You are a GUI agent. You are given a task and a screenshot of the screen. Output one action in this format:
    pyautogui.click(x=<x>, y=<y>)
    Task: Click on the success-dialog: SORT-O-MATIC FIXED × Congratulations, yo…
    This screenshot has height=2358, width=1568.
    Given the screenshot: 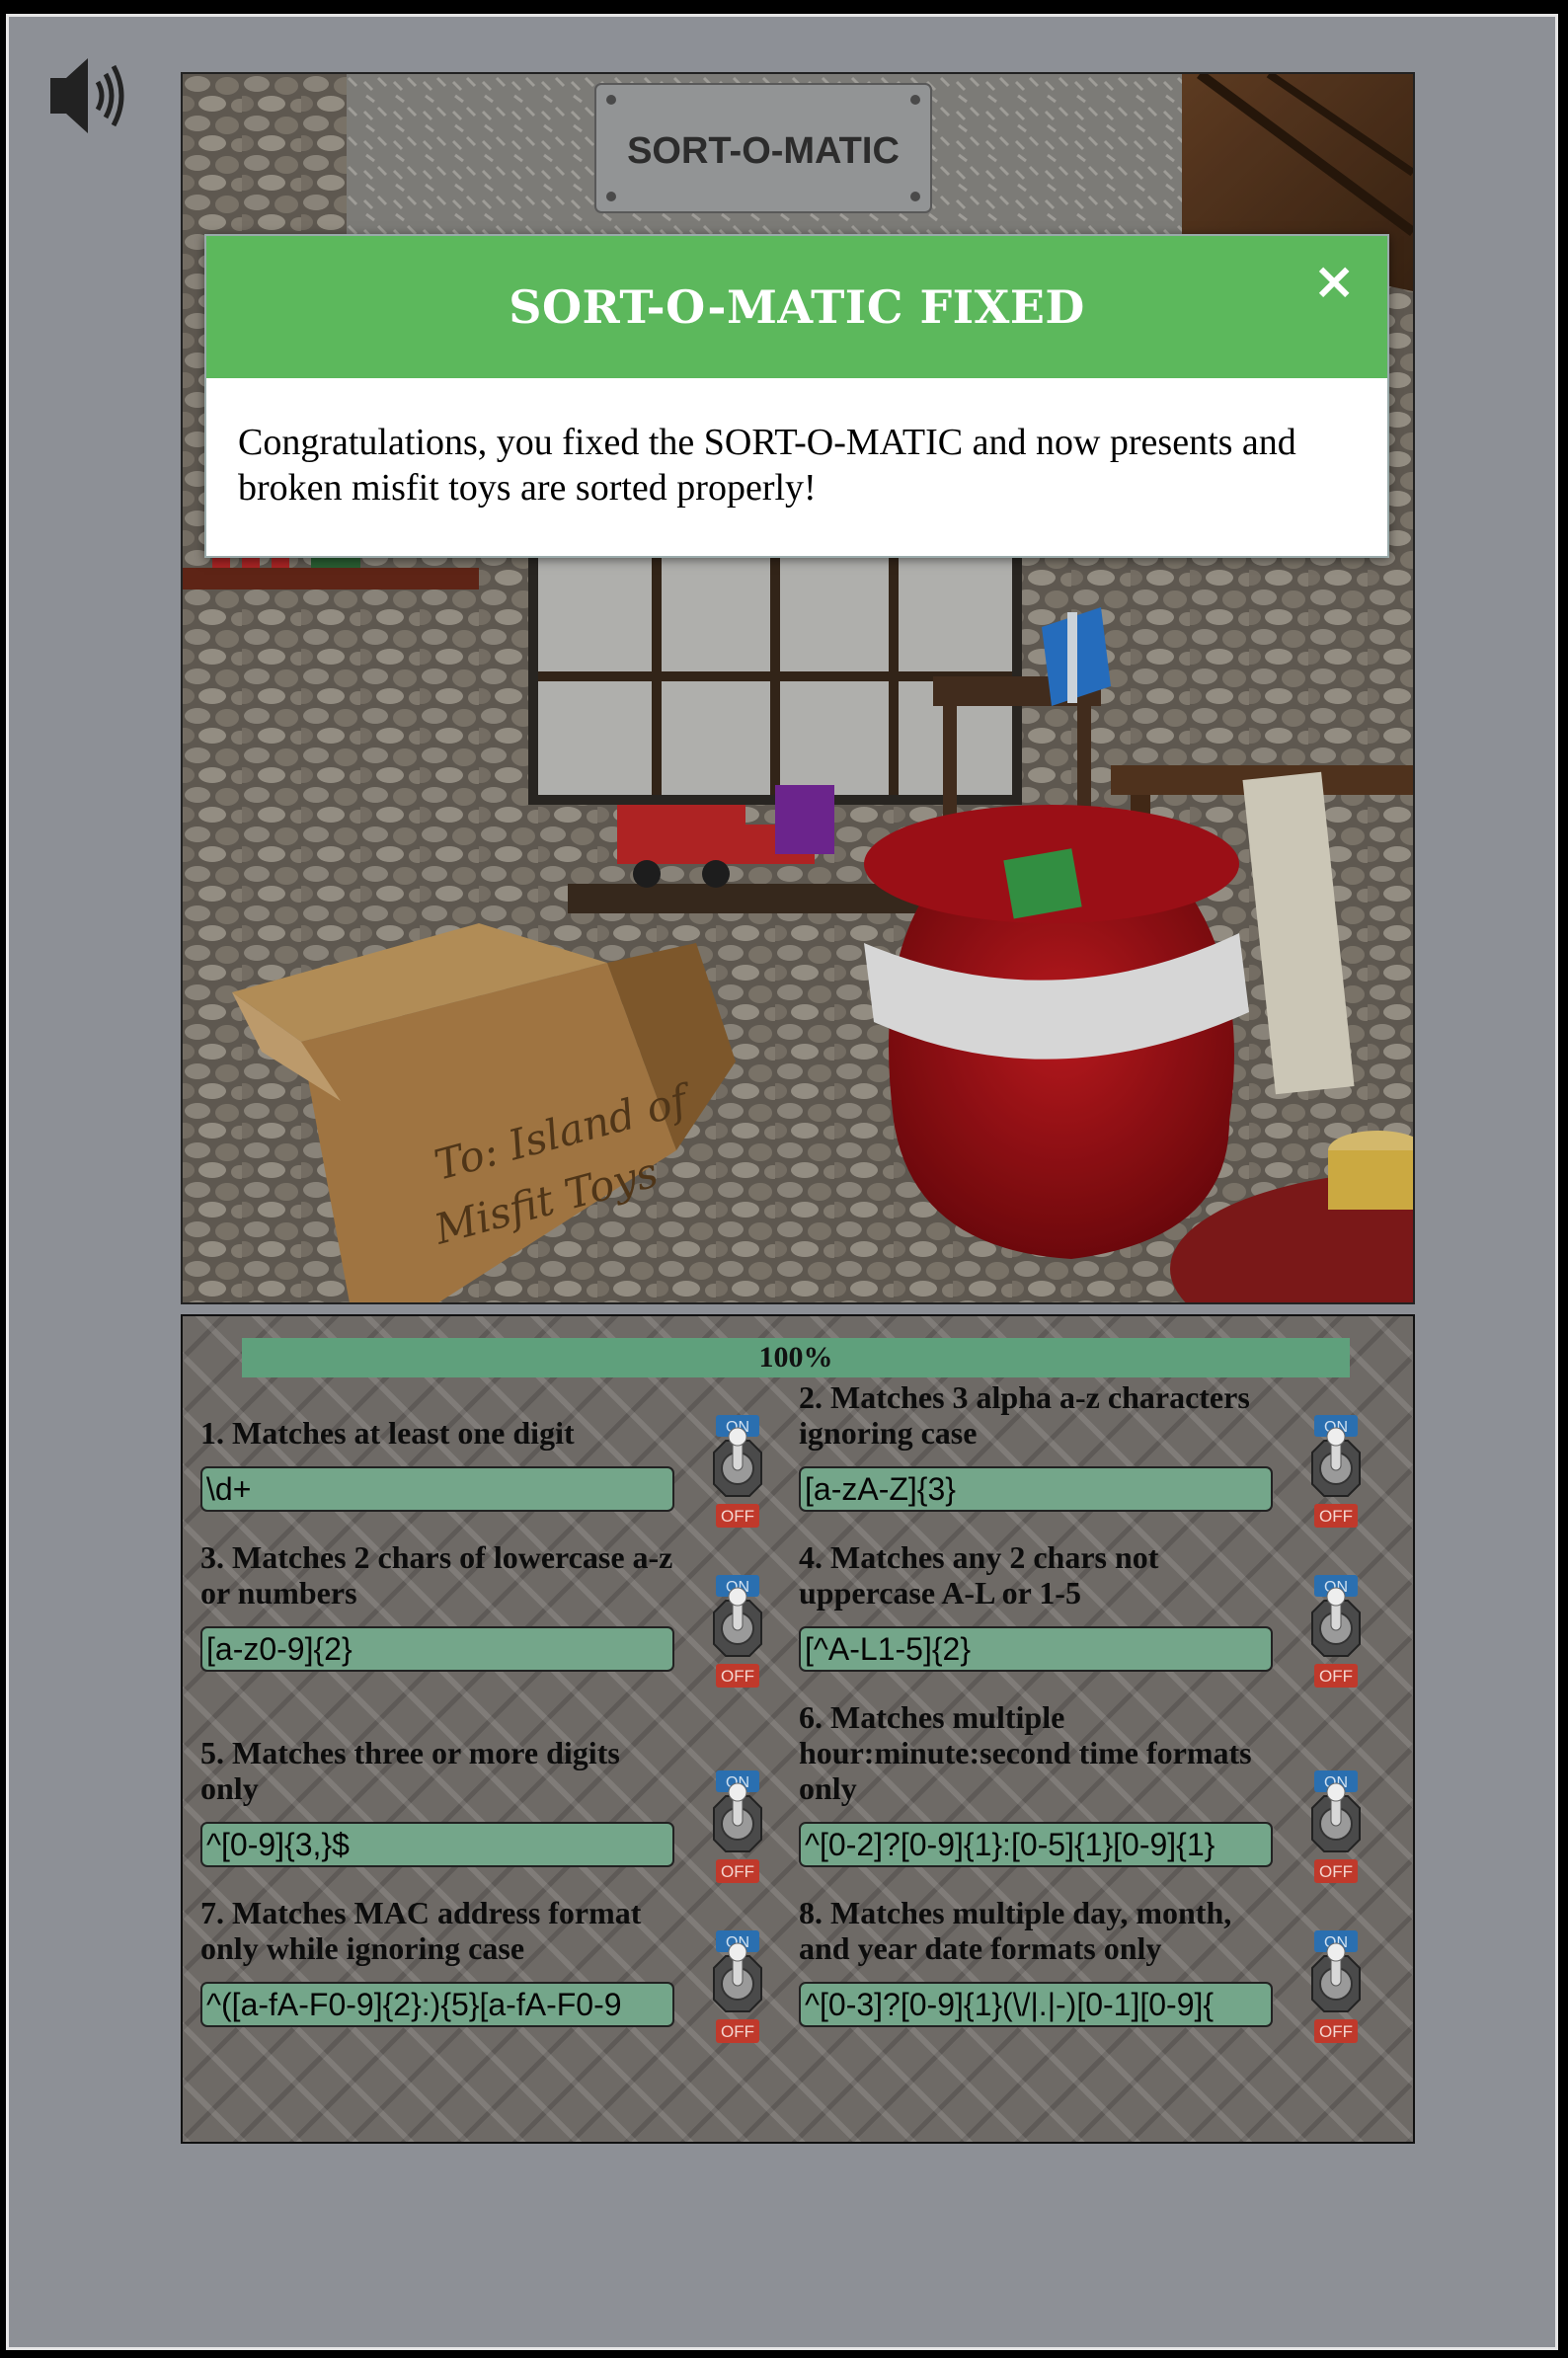 What is the action you would take?
    pyautogui.click(x=797, y=396)
    